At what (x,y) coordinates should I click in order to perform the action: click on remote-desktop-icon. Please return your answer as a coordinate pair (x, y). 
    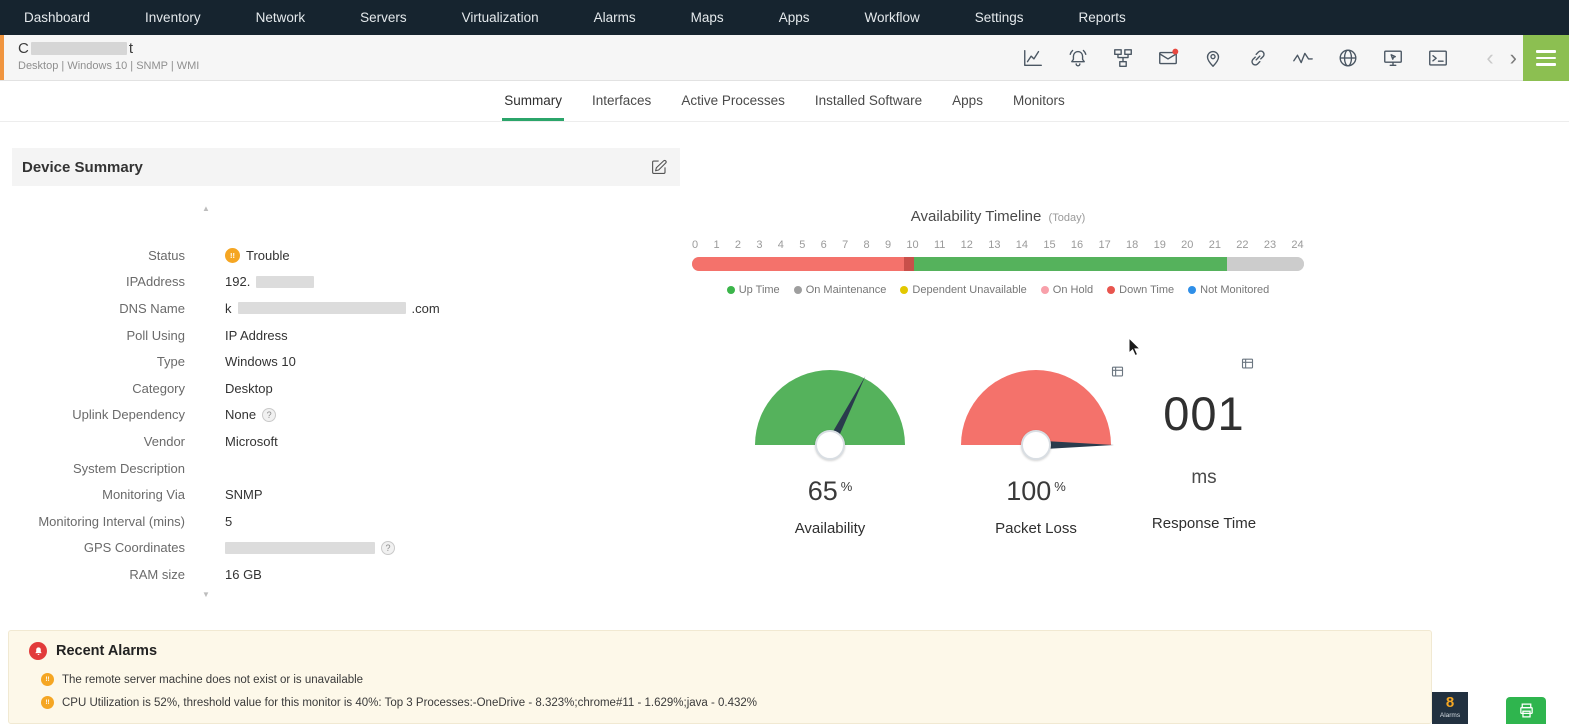
    Looking at the image, I should click on (1393, 58).